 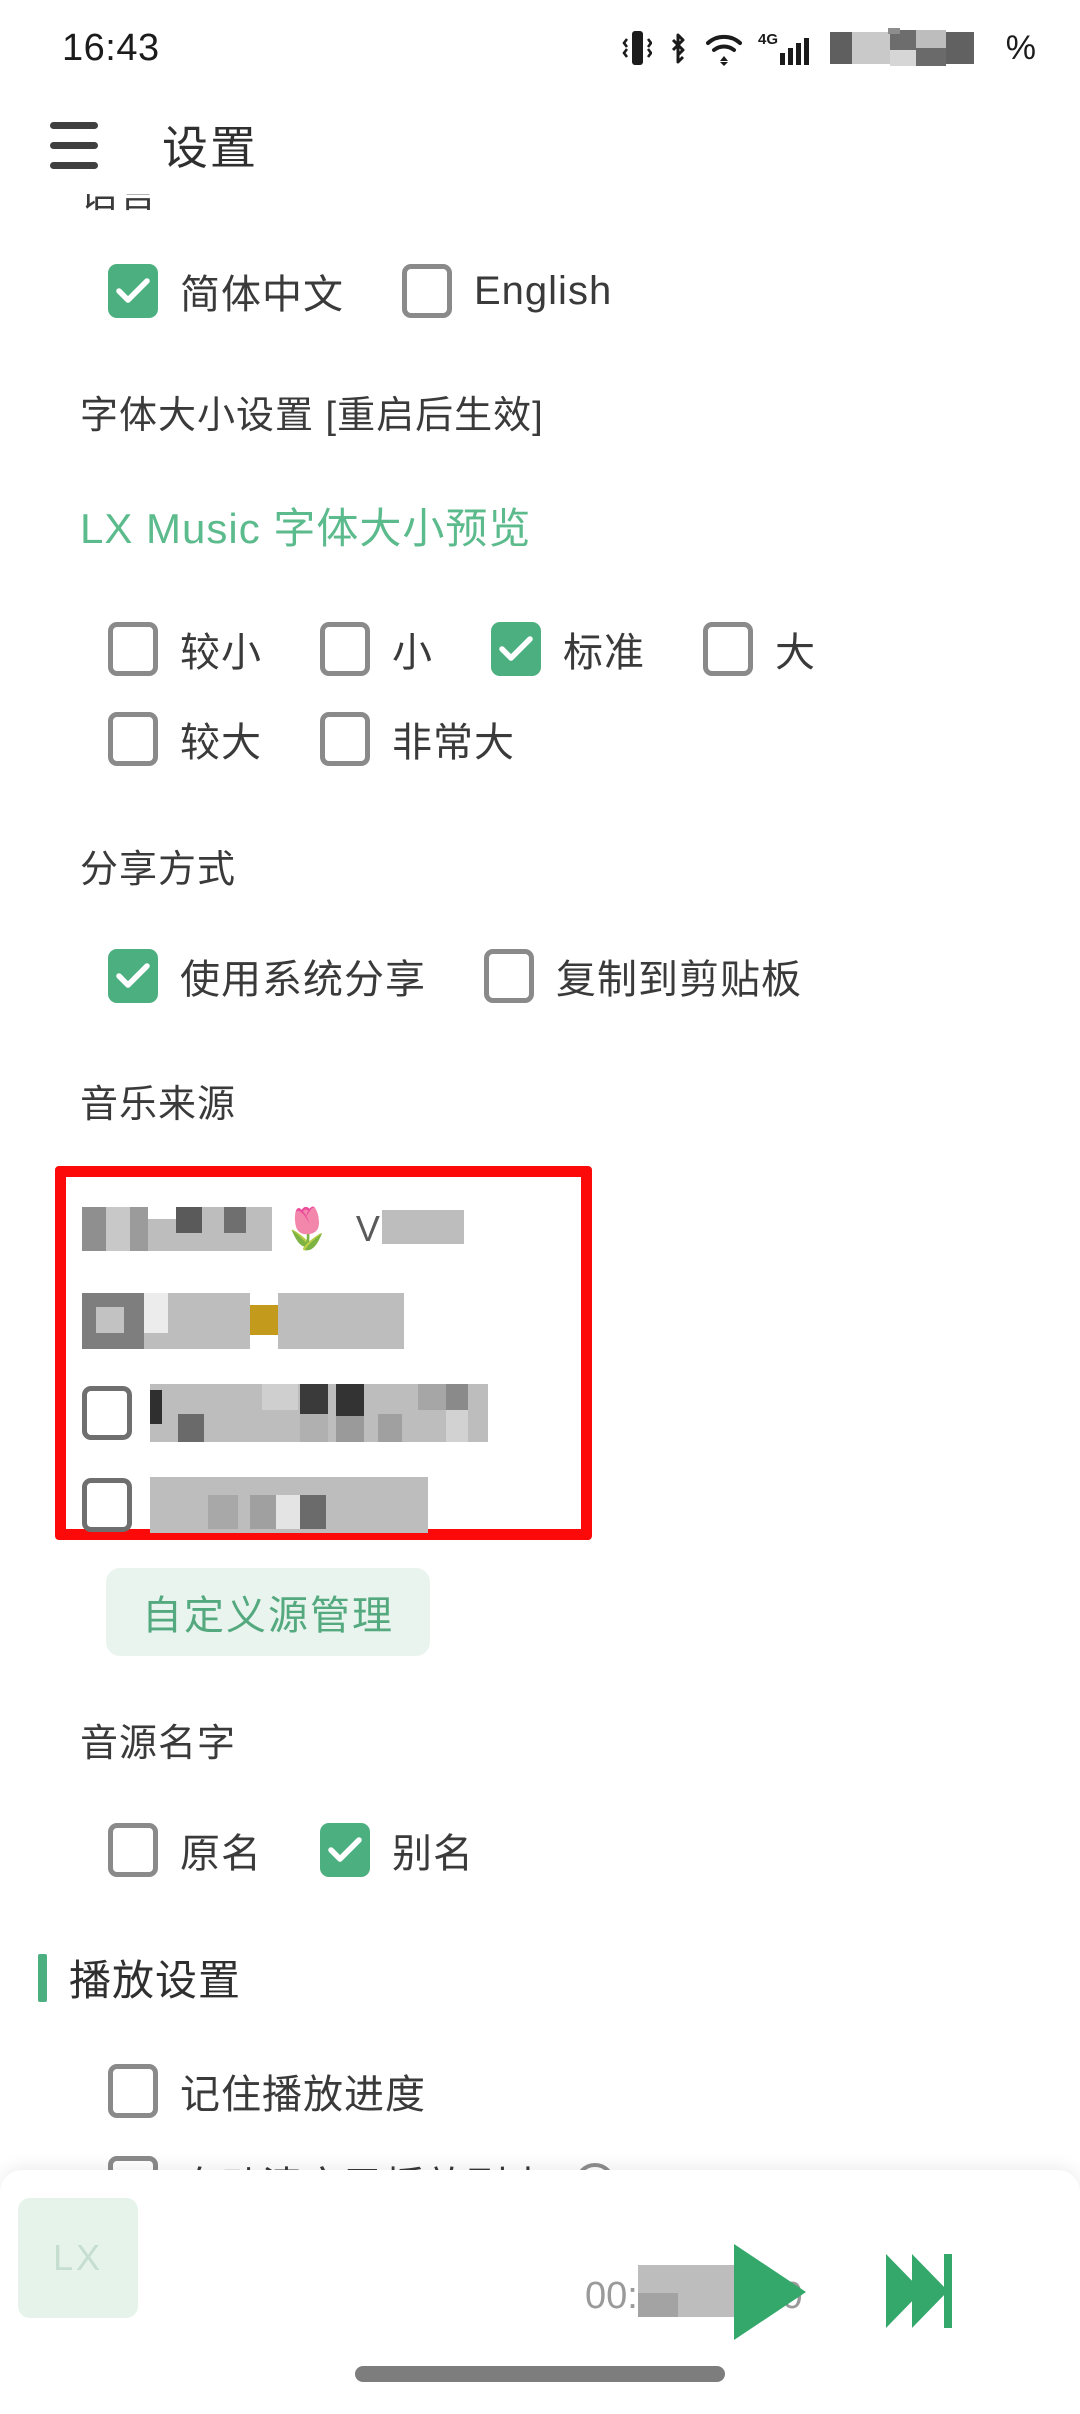 I want to click on title-bar: 设置, so click(x=540, y=145).